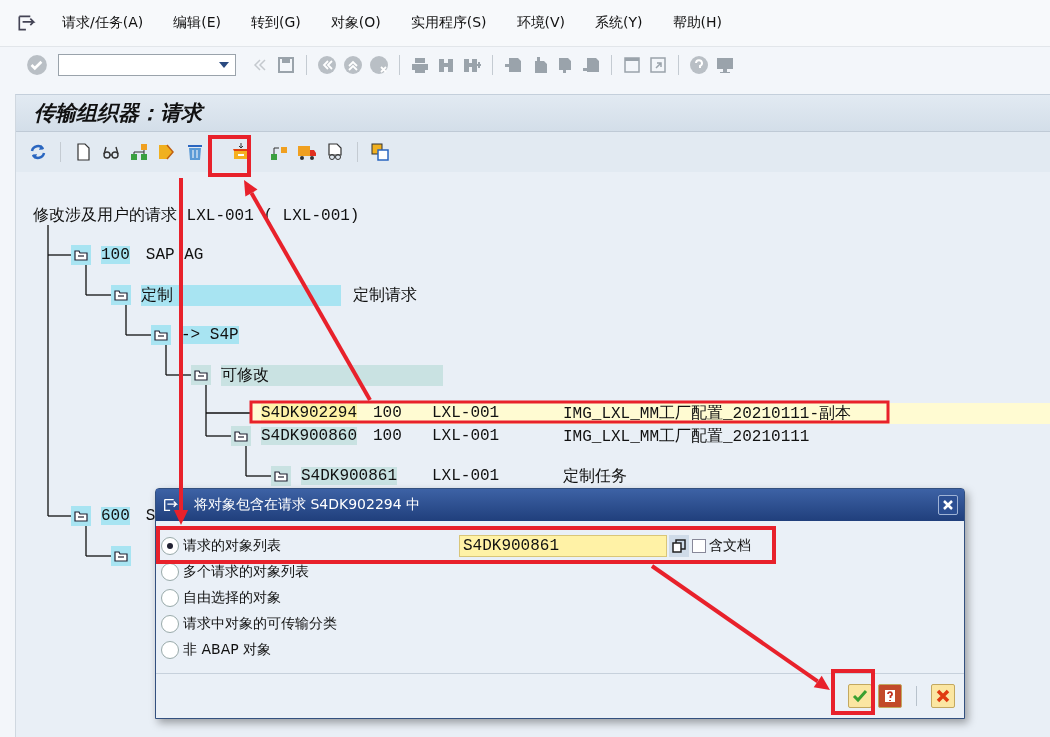  Describe the element at coordinates (260, 624) in the screenshot. I see `option-label: 请求中对象的可传输分类` at that location.